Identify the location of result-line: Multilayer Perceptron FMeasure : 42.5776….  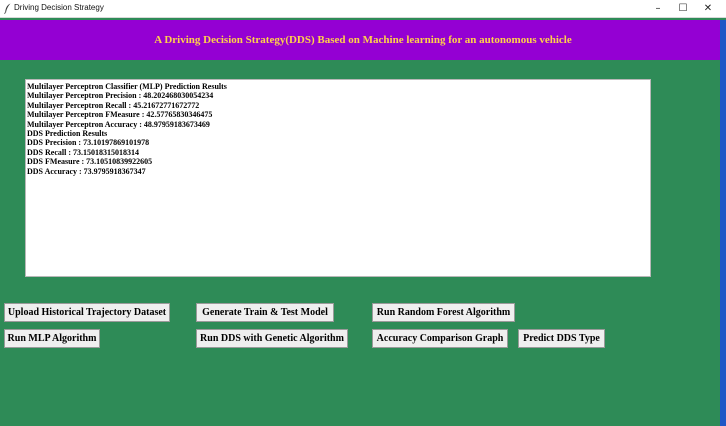
(120, 115).